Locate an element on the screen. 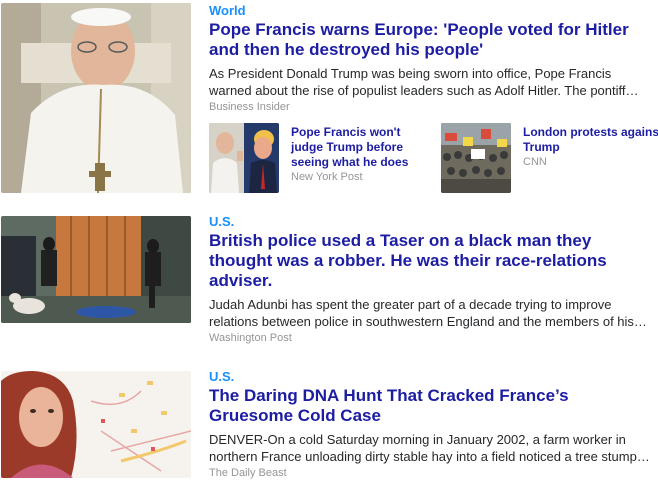 This screenshot has width=658, height=487. story-thumbnail-police is located at coordinates (96, 269).